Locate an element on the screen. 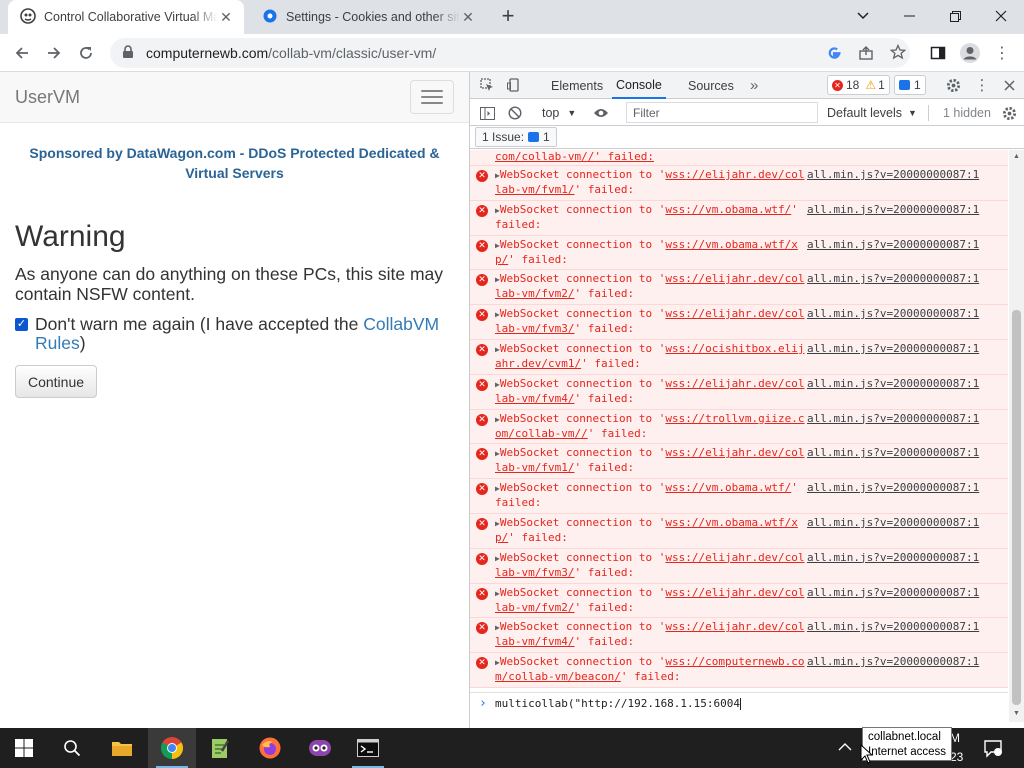 The height and width of the screenshot is (768, 1024). console-filter-input: Filter is located at coordinates (722, 112).